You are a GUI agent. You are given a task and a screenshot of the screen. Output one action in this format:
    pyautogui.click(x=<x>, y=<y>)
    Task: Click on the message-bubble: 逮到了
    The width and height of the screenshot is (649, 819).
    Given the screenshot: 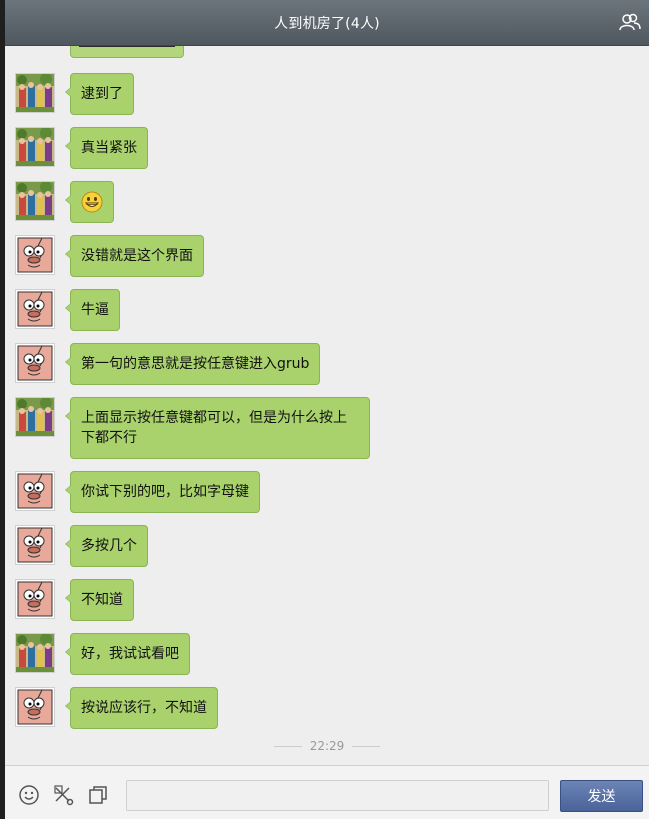 What is the action you would take?
    pyautogui.click(x=99, y=94)
    